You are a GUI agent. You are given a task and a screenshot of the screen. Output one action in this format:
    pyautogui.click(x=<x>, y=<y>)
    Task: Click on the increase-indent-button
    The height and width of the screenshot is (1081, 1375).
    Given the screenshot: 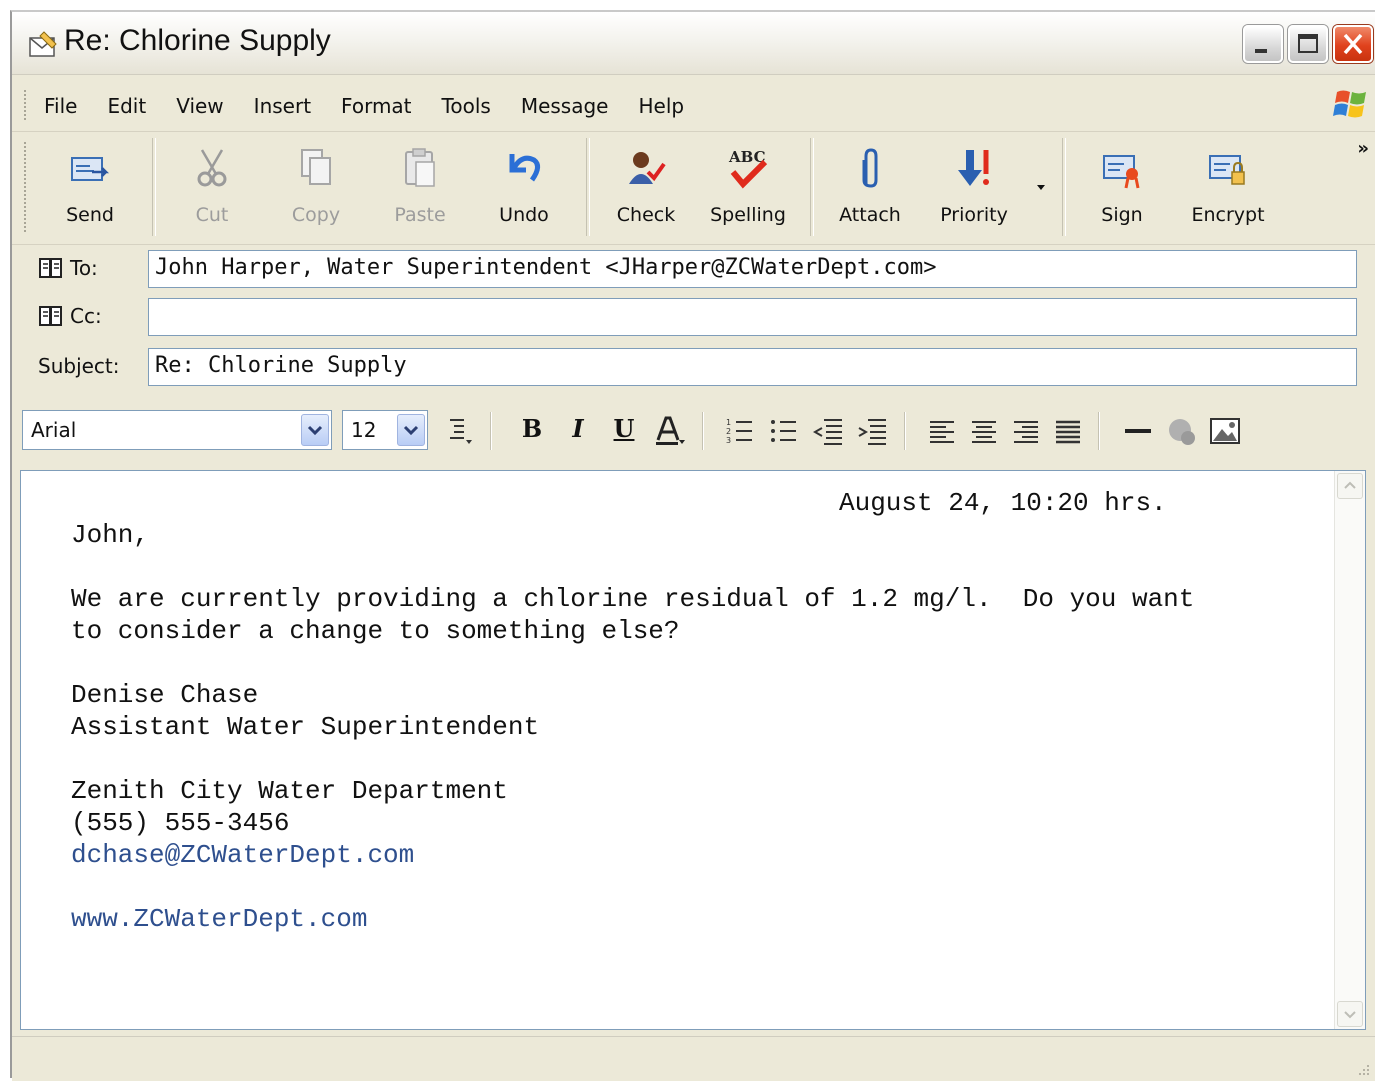 What is the action you would take?
    pyautogui.click(x=872, y=431)
    